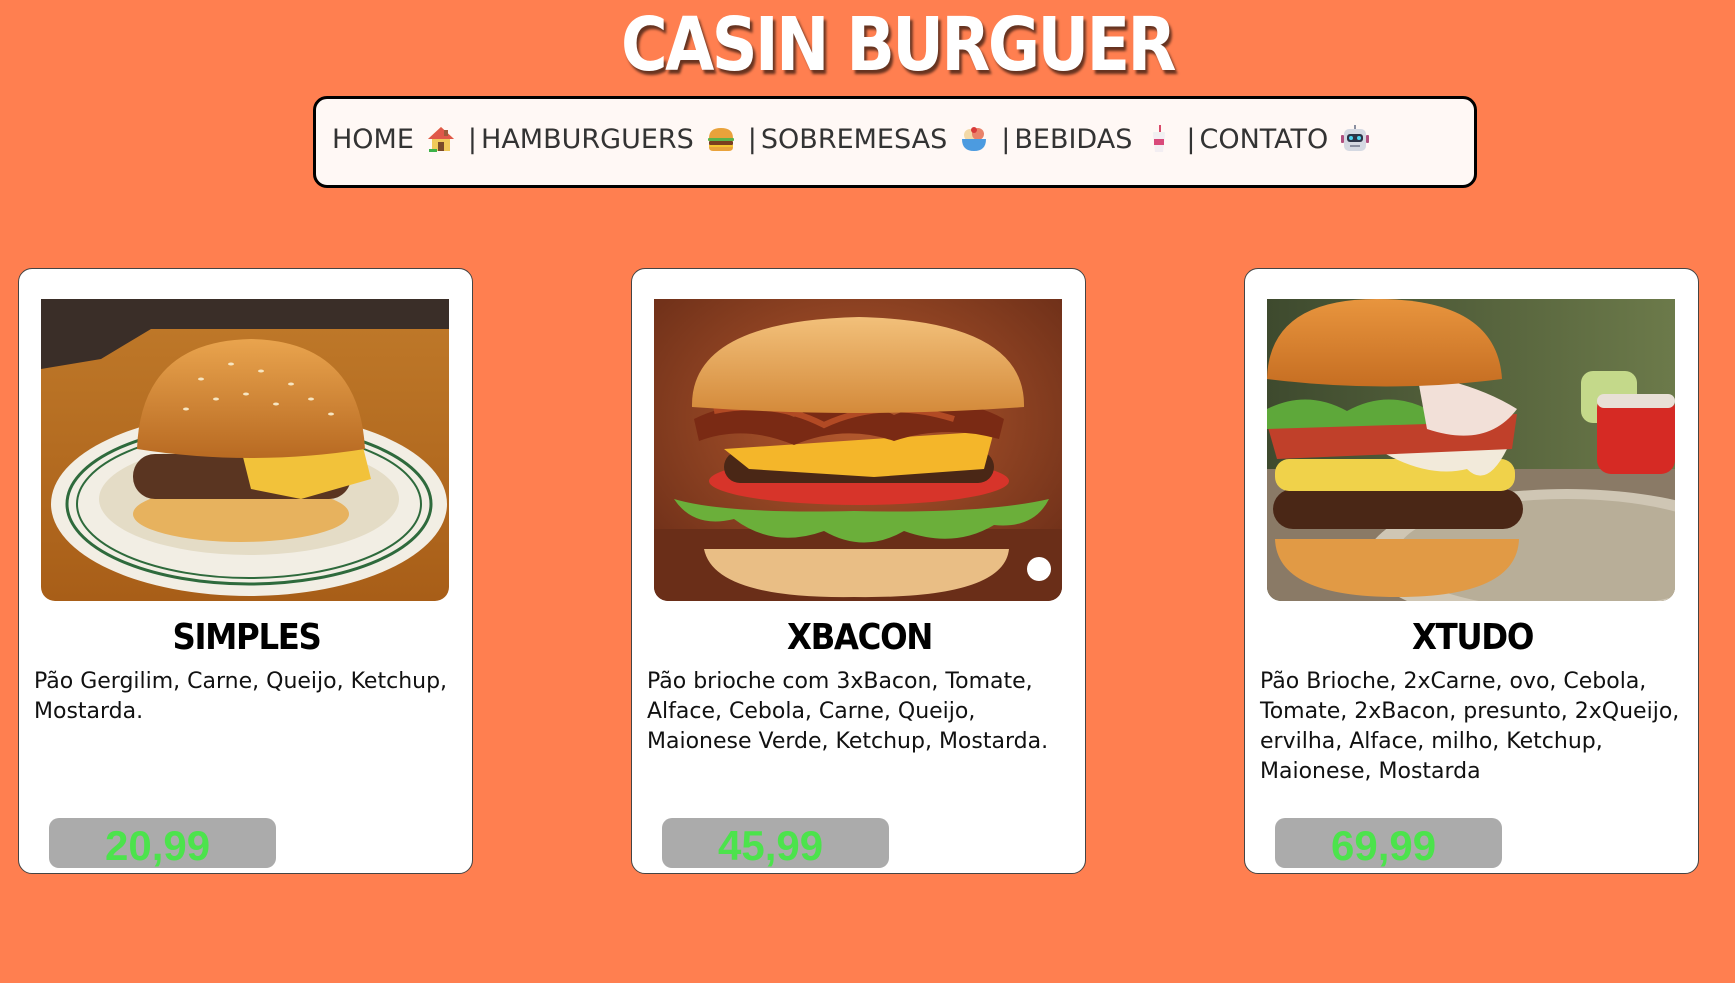 The width and height of the screenshot is (1735, 983). What do you see at coordinates (974, 139) in the screenshot?
I see `dessert-bowl-icon` at bounding box center [974, 139].